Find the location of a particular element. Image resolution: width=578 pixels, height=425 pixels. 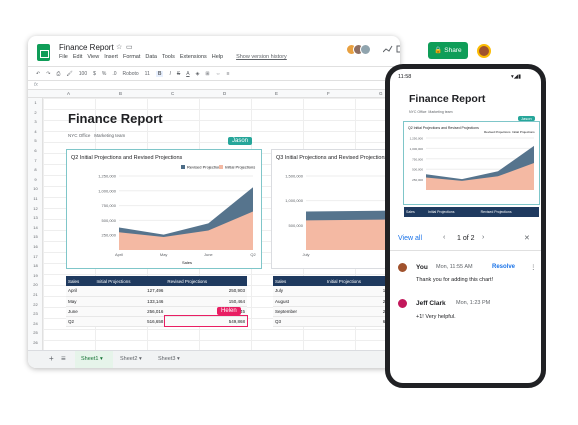

decimal-icon: .0 is located at coordinates (114, 74).